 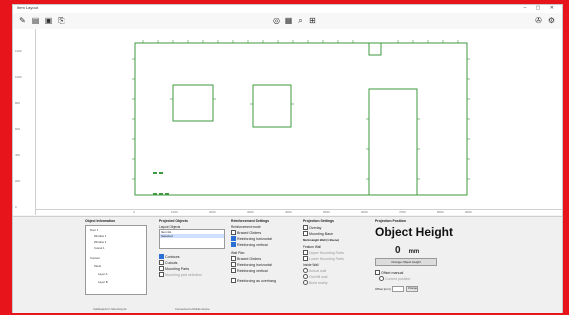 I want to click on object-height-heading: Object Height, so click(x=414, y=232).